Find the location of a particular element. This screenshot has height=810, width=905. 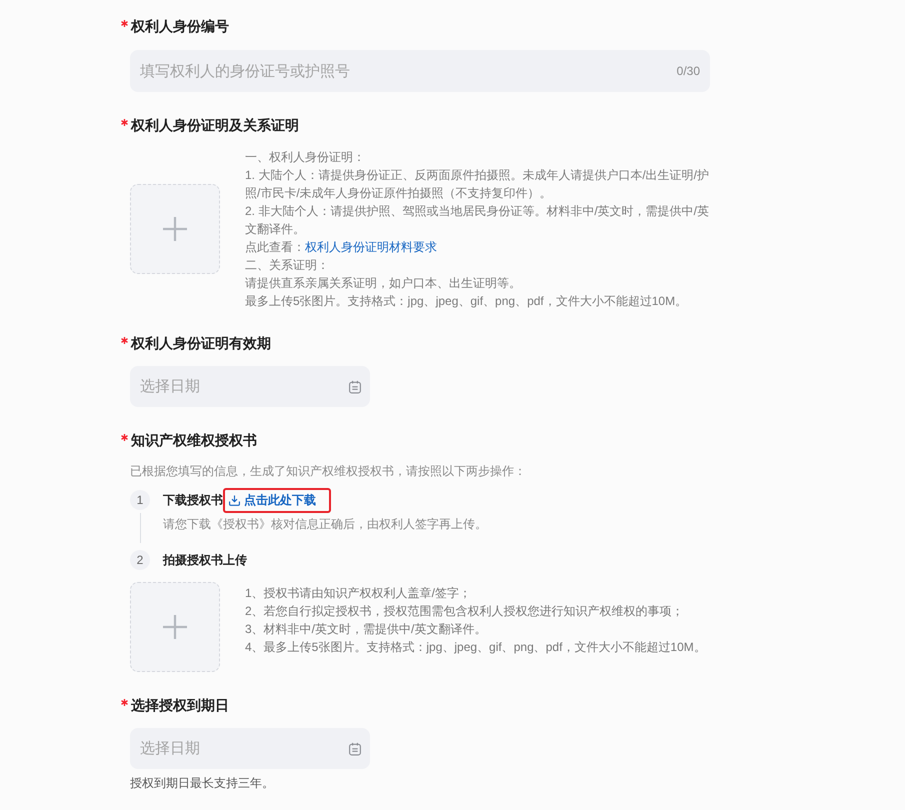

help-text: 二、关系证明： is located at coordinates (287, 265).